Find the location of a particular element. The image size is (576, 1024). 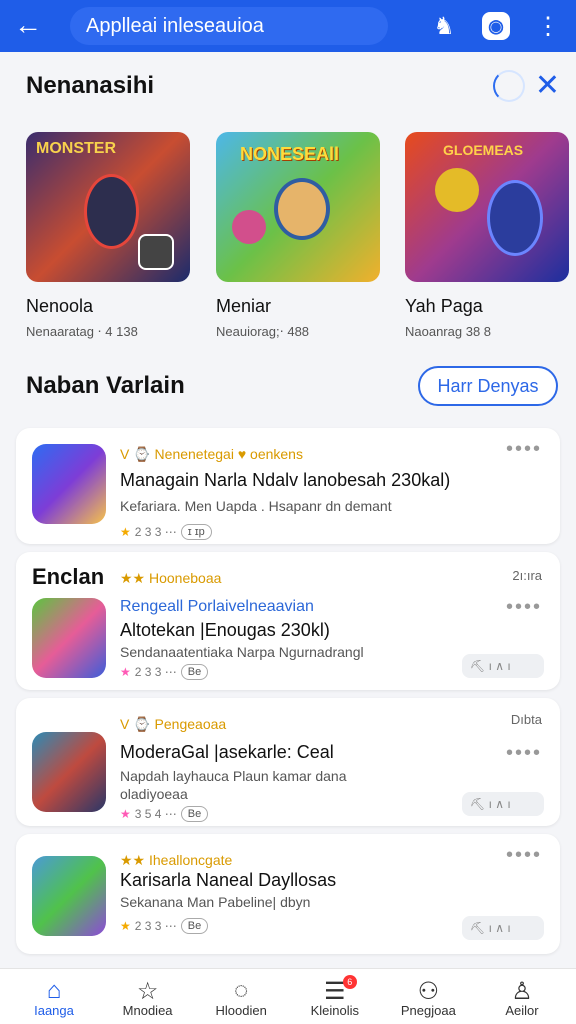

more-icon: ⋮ is located at coordinates (548, 26).